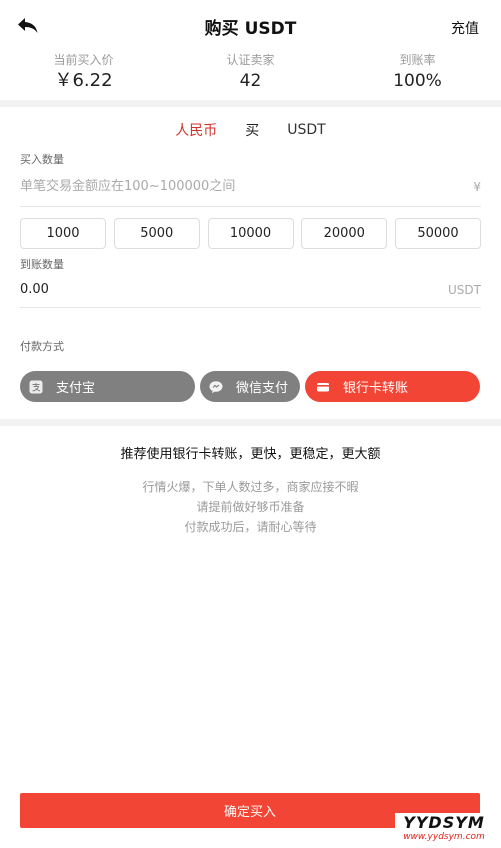 The width and height of the screenshot is (501, 848). What do you see at coordinates (444, 837) in the screenshot?
I see `watermark-sub-text: www.yydsym.com` at bounding box center [444, 837].